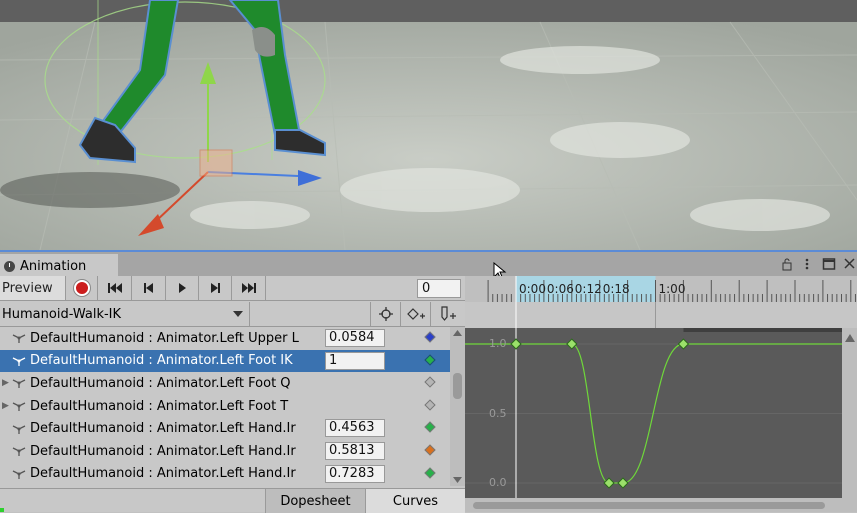 The height and width of the screenshot is (513, 857). Describe the element at coordinates (355, 474) in the screenshot. I see `property-value-field: 0.7283` at that location.